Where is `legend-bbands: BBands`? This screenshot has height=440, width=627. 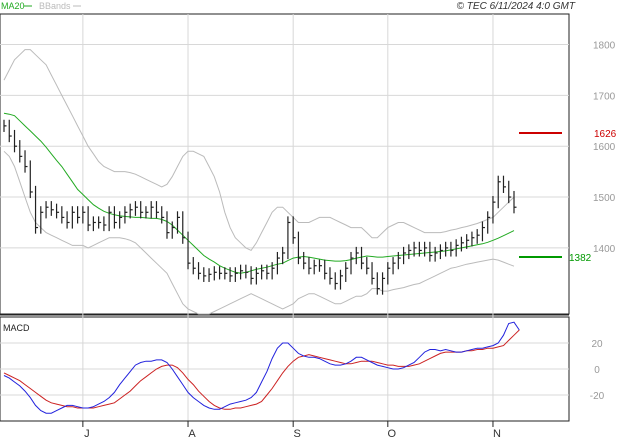 legend-bbands: BBands is located at coordinates (55, 6).